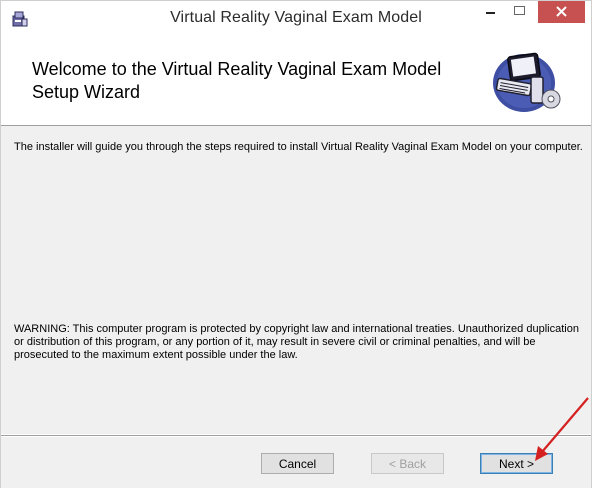  I want to click on title-bar: Virtual Reality Vaginal Exam Model, so click(296, 18).